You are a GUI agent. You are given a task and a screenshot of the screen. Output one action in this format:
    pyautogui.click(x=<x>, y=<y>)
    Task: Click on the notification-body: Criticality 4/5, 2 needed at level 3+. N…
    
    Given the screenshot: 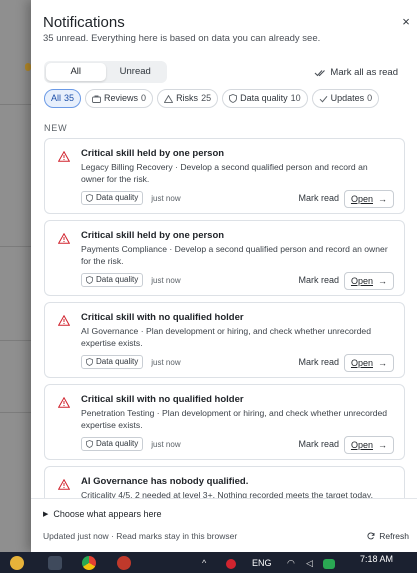 What is the action you would take?
    pyautogui.click(x=227, y=494)
    